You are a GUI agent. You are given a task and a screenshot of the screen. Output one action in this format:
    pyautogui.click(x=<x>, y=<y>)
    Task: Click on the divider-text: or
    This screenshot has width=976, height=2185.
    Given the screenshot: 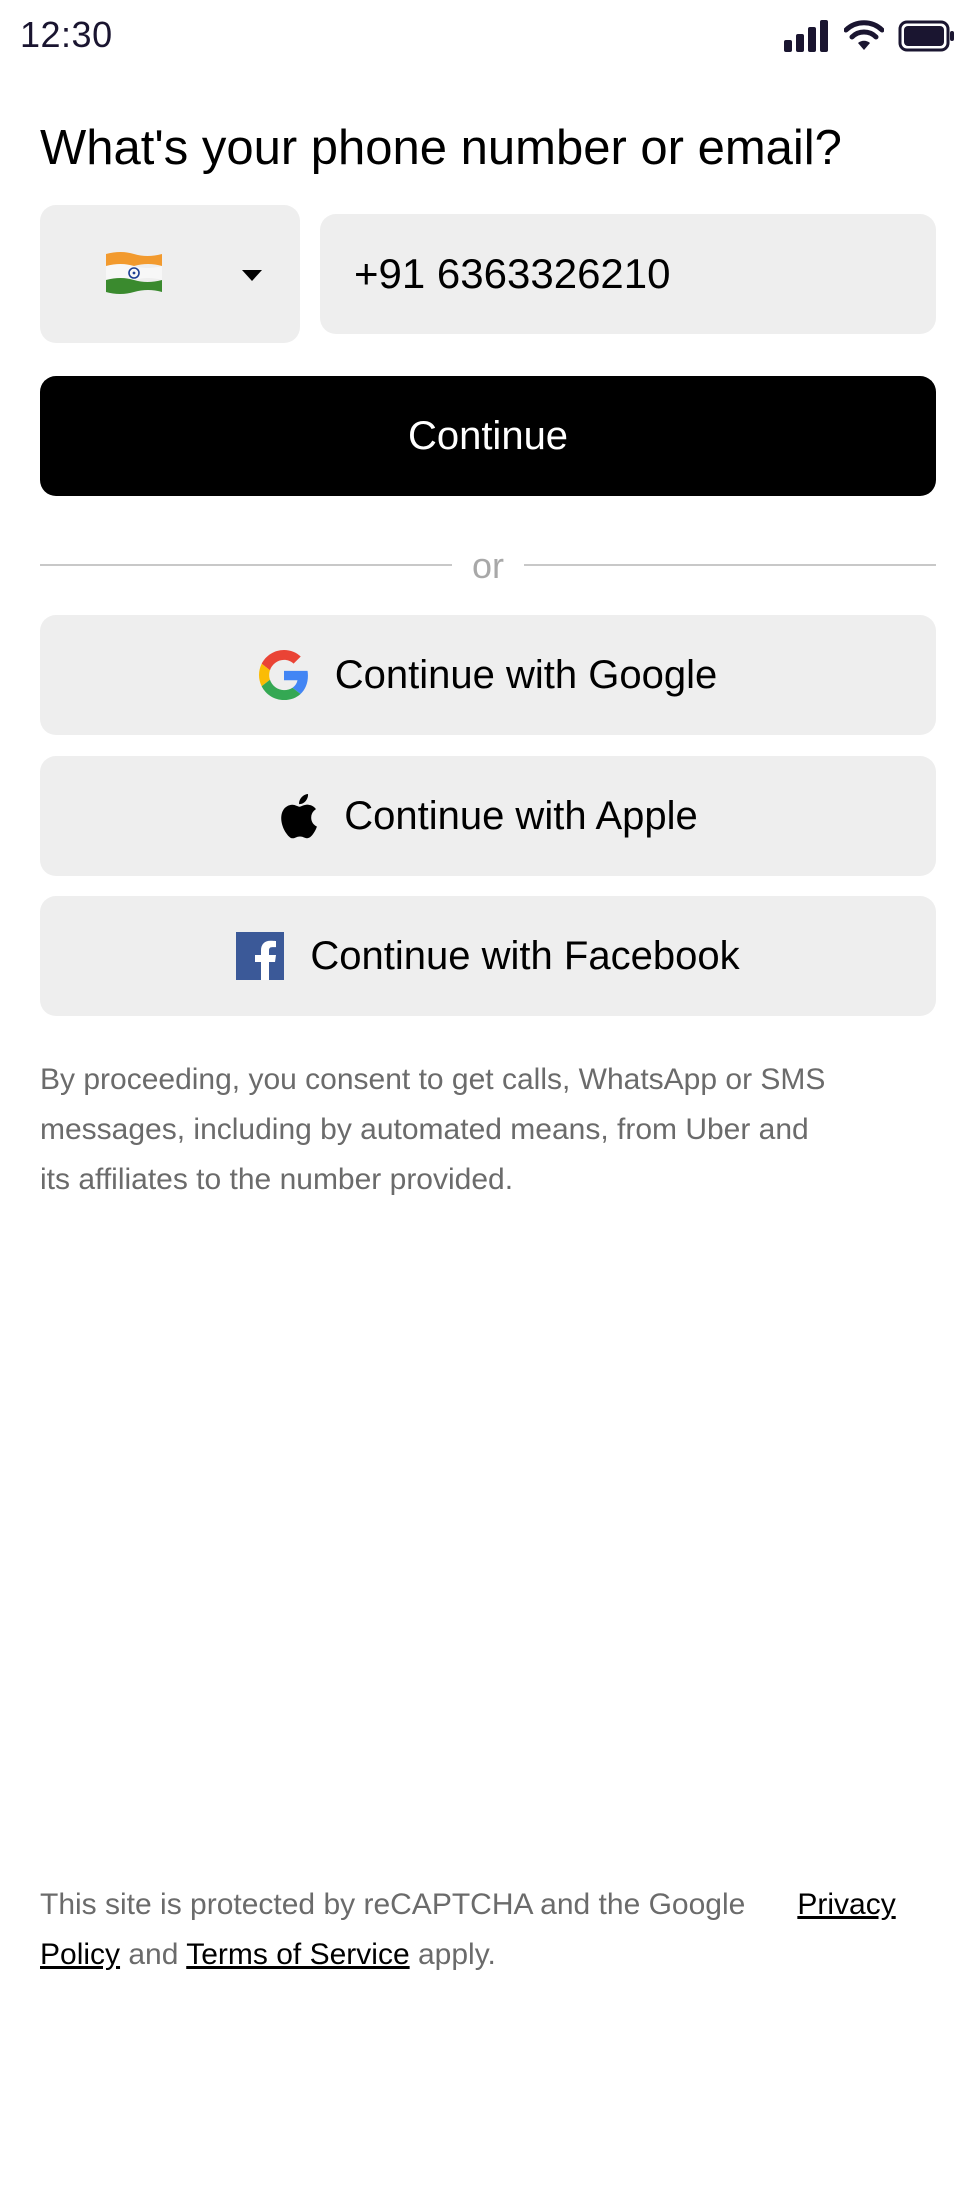 What is the action you would take?
    pyautogui.click(x=487, y=565)
    